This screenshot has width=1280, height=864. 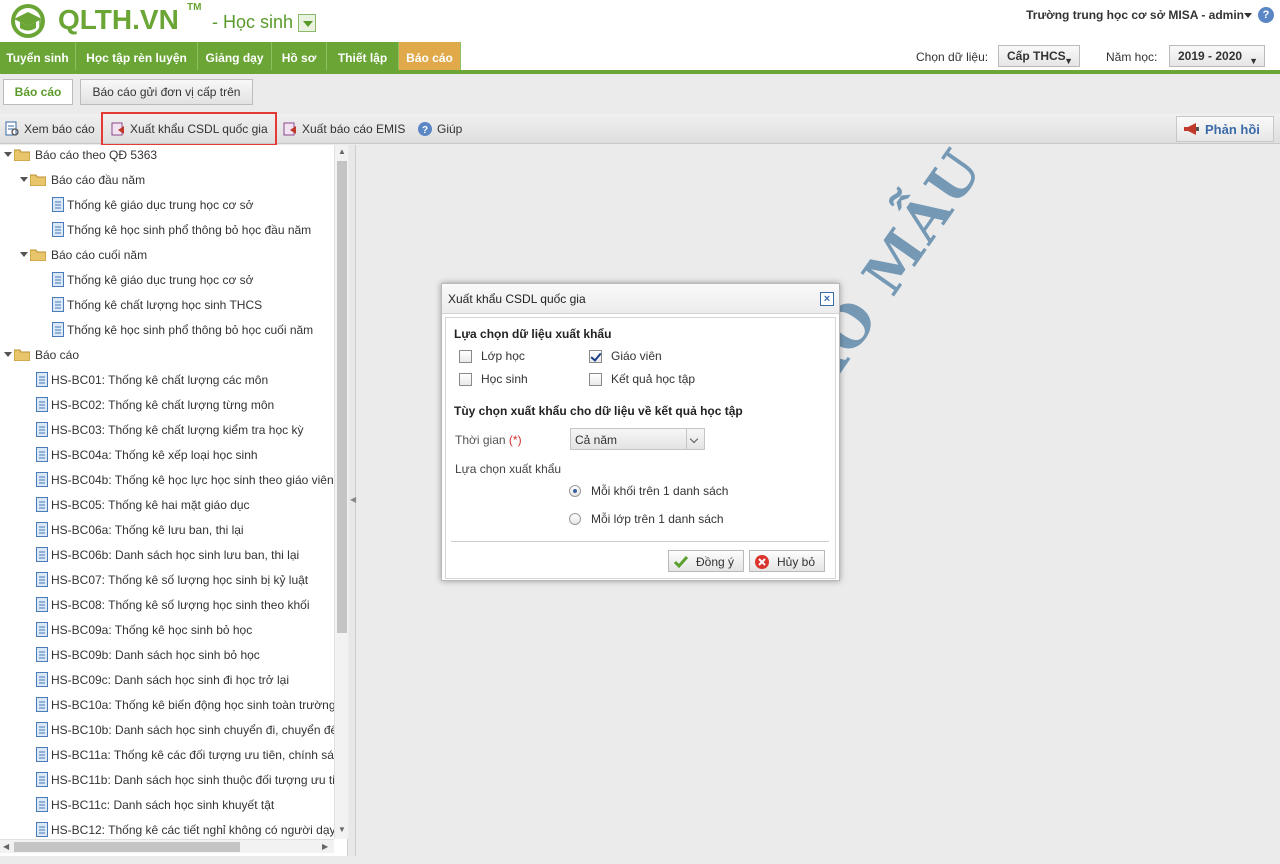 What do you see at coordinates (130, 18) in the screenshot?
I see `brand-name: QLTH.VN TM` at bounding box center [130, 18].